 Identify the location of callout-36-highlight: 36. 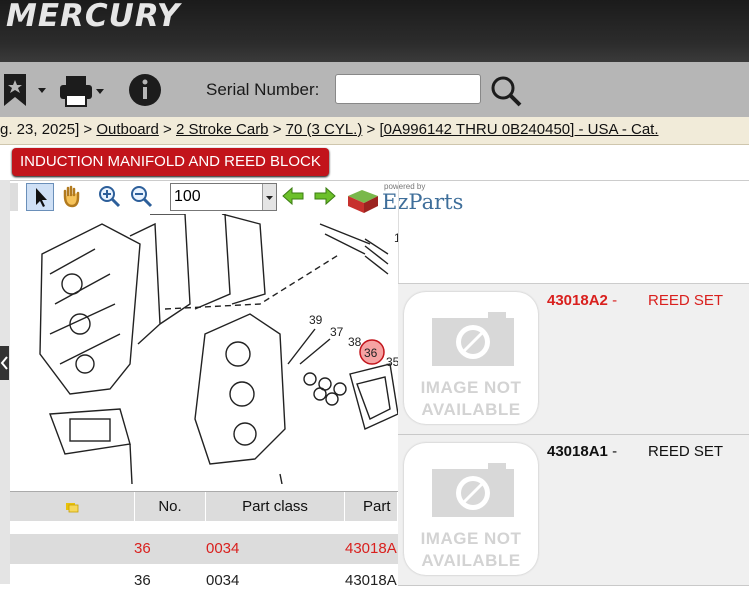
(372, 352).